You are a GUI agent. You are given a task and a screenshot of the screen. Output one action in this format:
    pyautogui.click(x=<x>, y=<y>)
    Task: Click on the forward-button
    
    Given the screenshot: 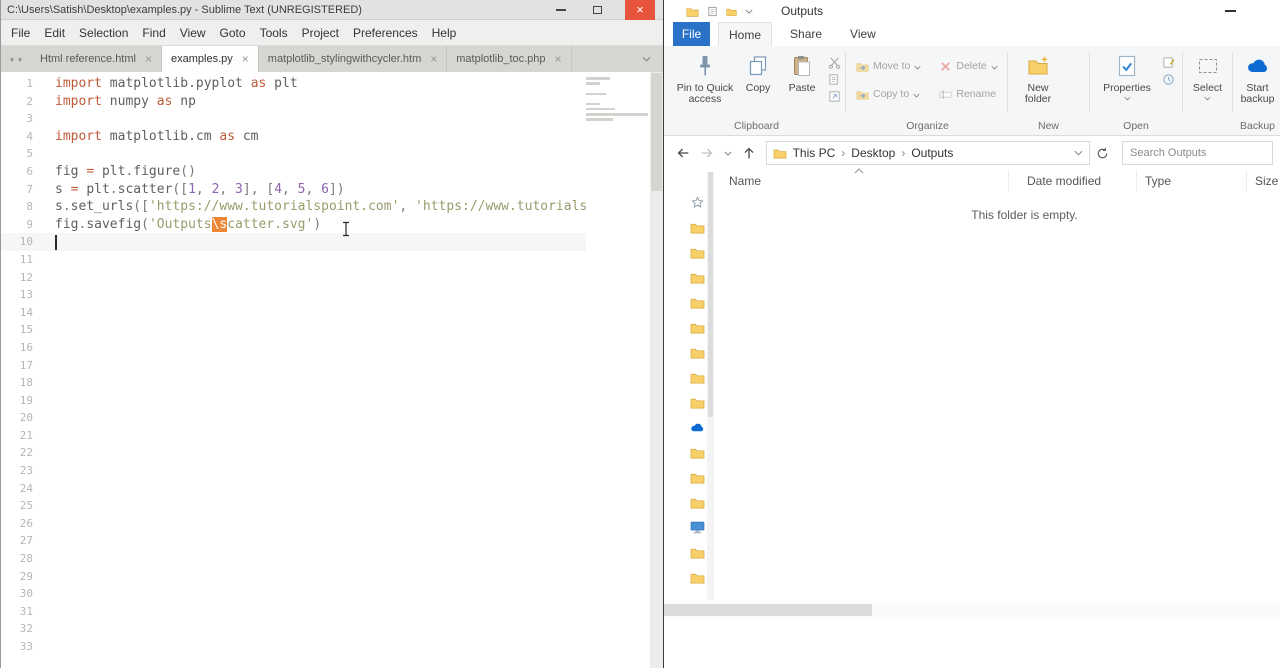 What is the action you would take?
    pyautogui.click(x=707, y=153)
    